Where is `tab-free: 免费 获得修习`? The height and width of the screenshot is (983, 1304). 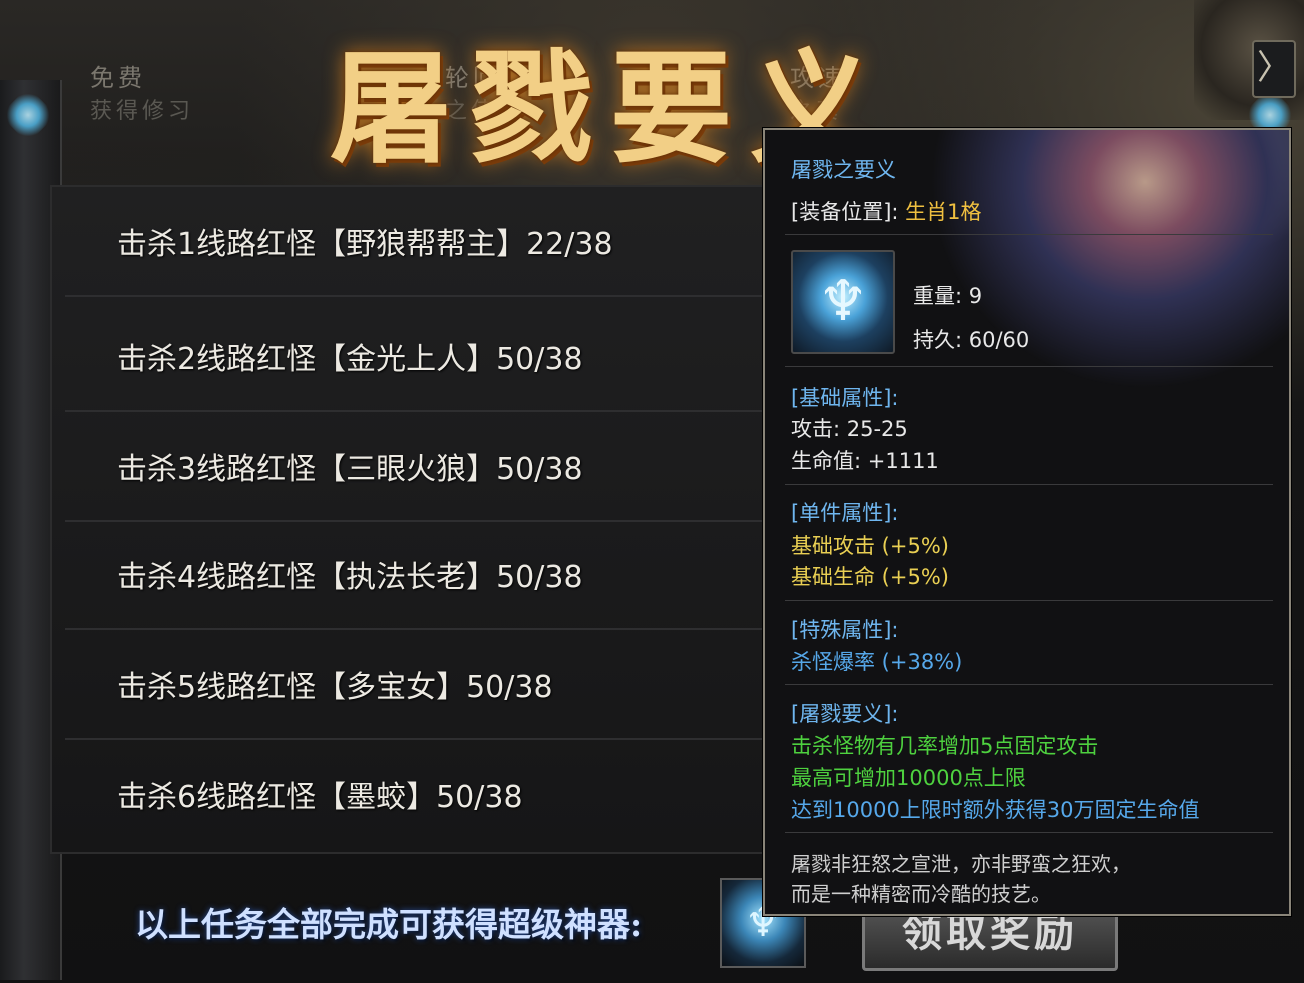 tab-free: 免费 获得修习 is located at coordinates (142, 91).